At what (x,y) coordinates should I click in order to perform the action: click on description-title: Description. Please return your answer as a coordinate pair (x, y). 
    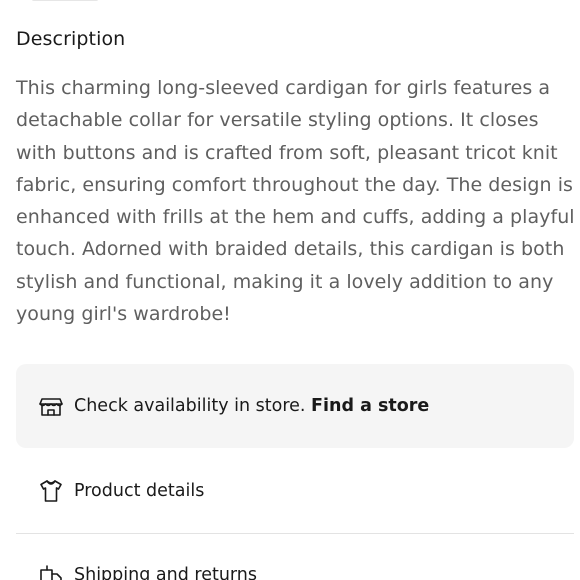
    Looking at the image, I should click on (71, 39).